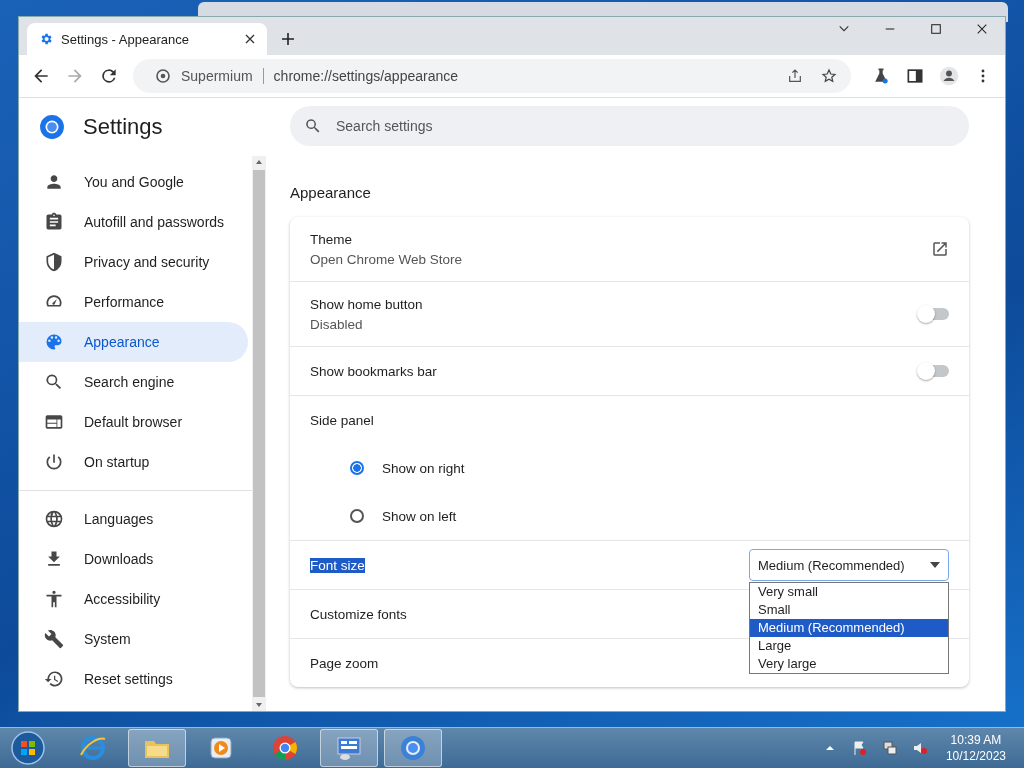  Describe the element at coordinates (46, 39) in the screenshot. I see `gear-icon` at that location.